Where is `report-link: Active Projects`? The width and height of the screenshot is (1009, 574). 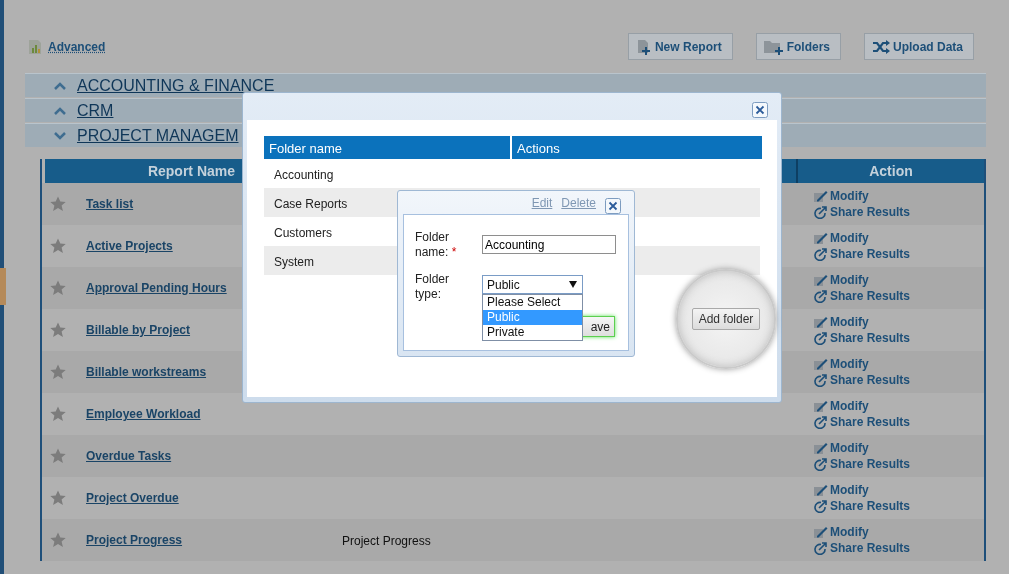 report-link: Active Projects is located at coordinates (129, 246).